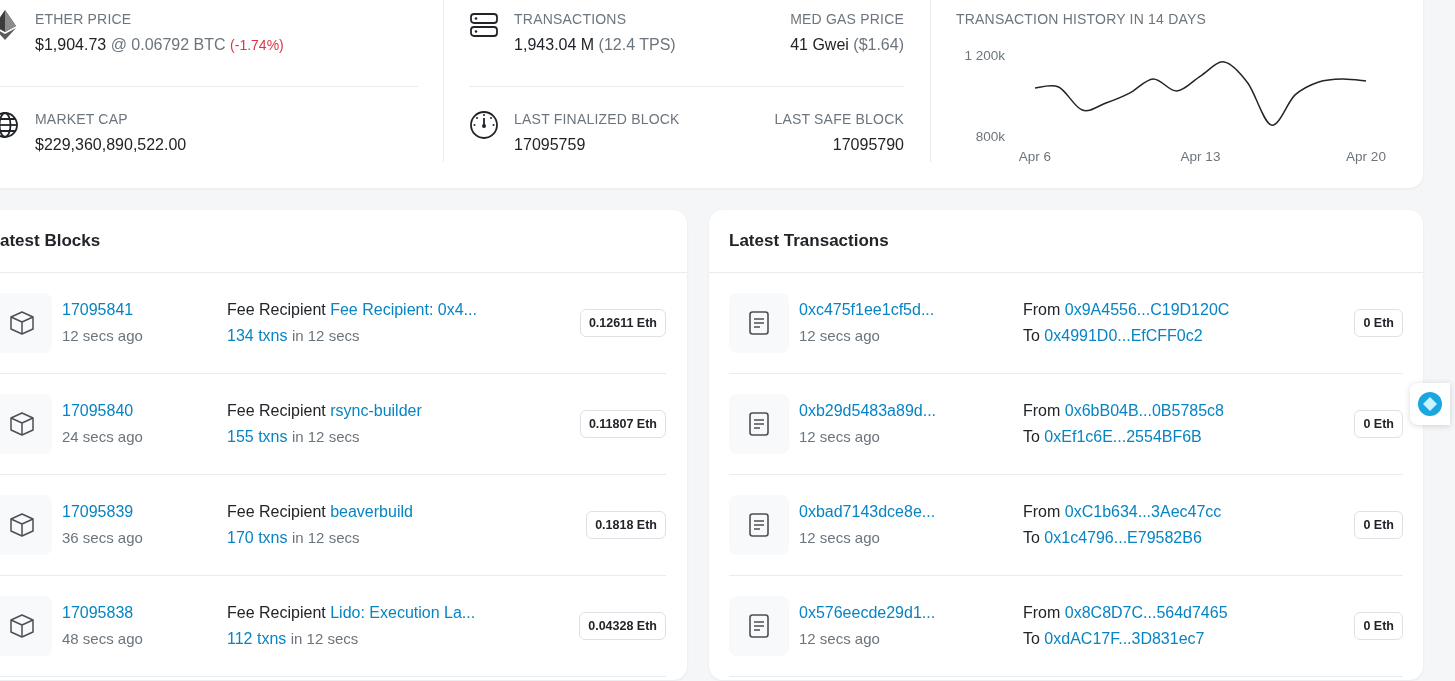 Image resolution: width=1455 pixels, height=681 pixels. Describe the element at coordinates (82, 119) in the screenshot. I see `stat-label: MARKET CAP` at that location.